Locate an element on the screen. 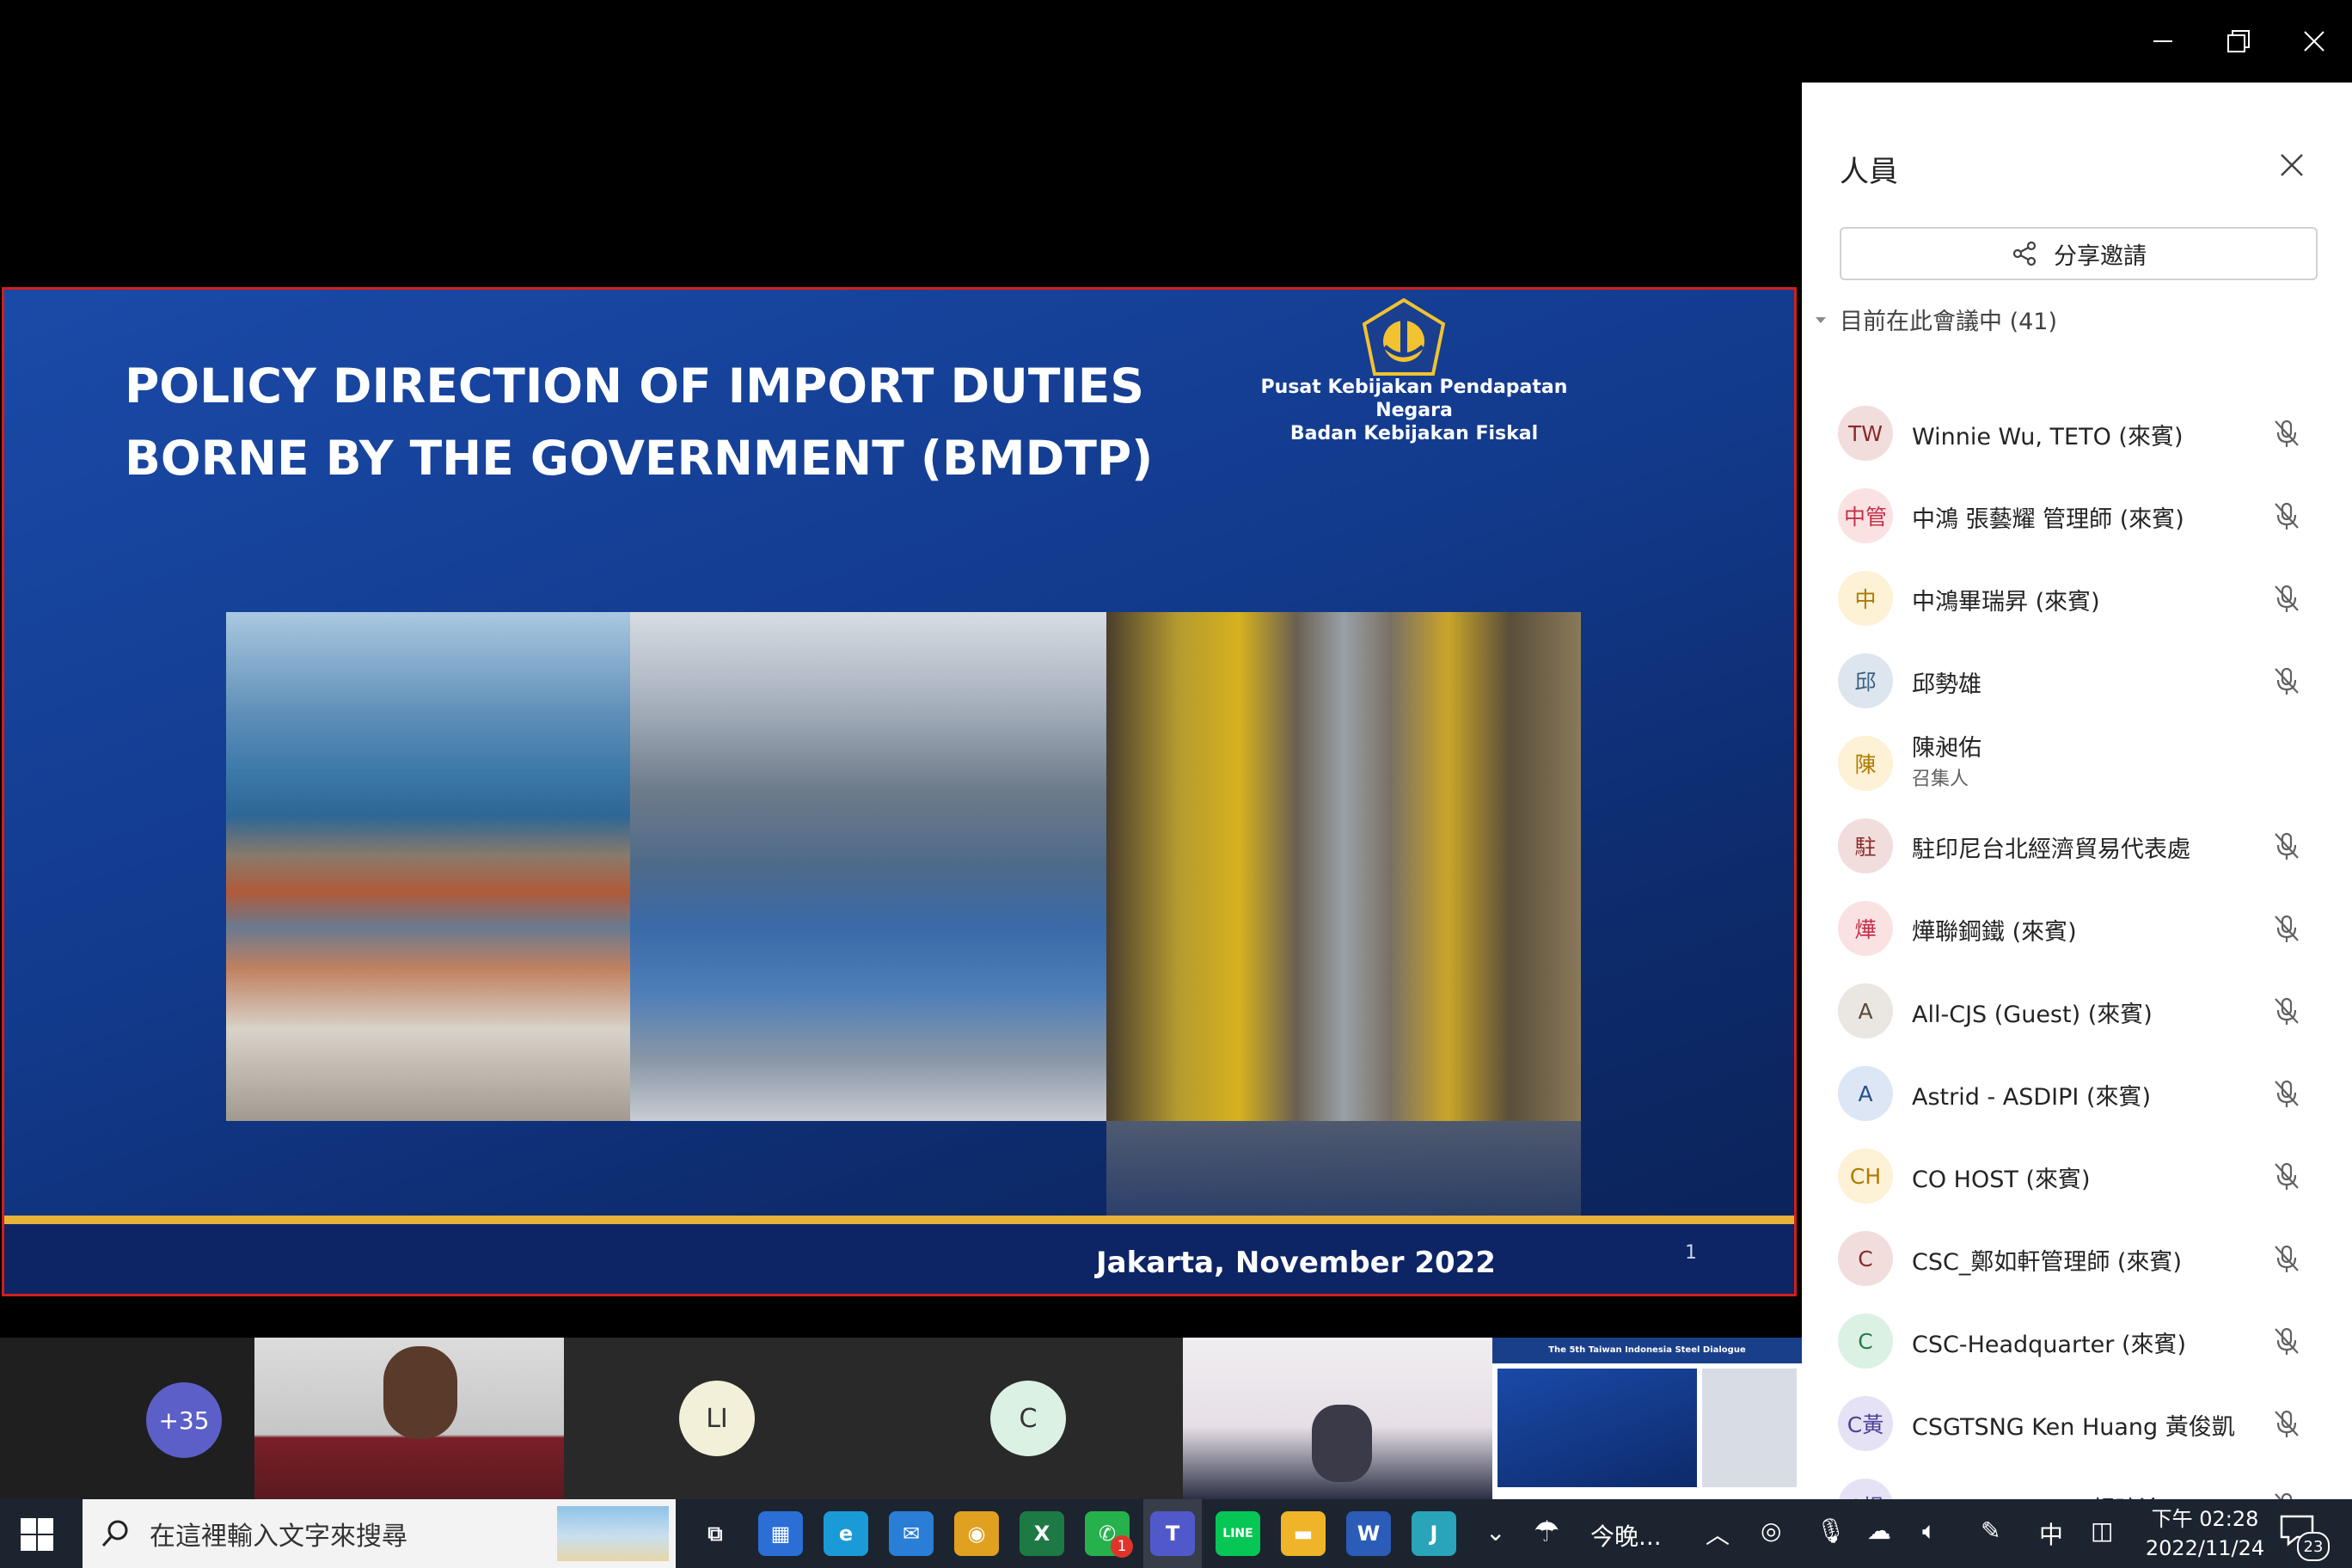 The width and height of the screenshot is (2352, 1568). avatar: 燁 is located at coordinates (1865, 928).